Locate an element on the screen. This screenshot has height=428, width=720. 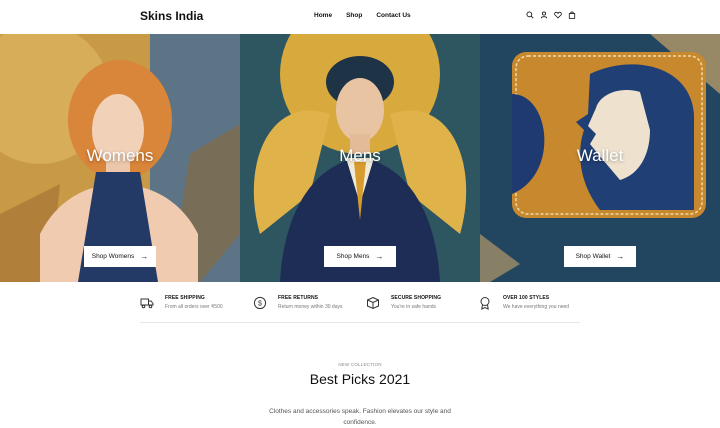
feature-desc: You're in safe hands is located at coordinates (413, 307).